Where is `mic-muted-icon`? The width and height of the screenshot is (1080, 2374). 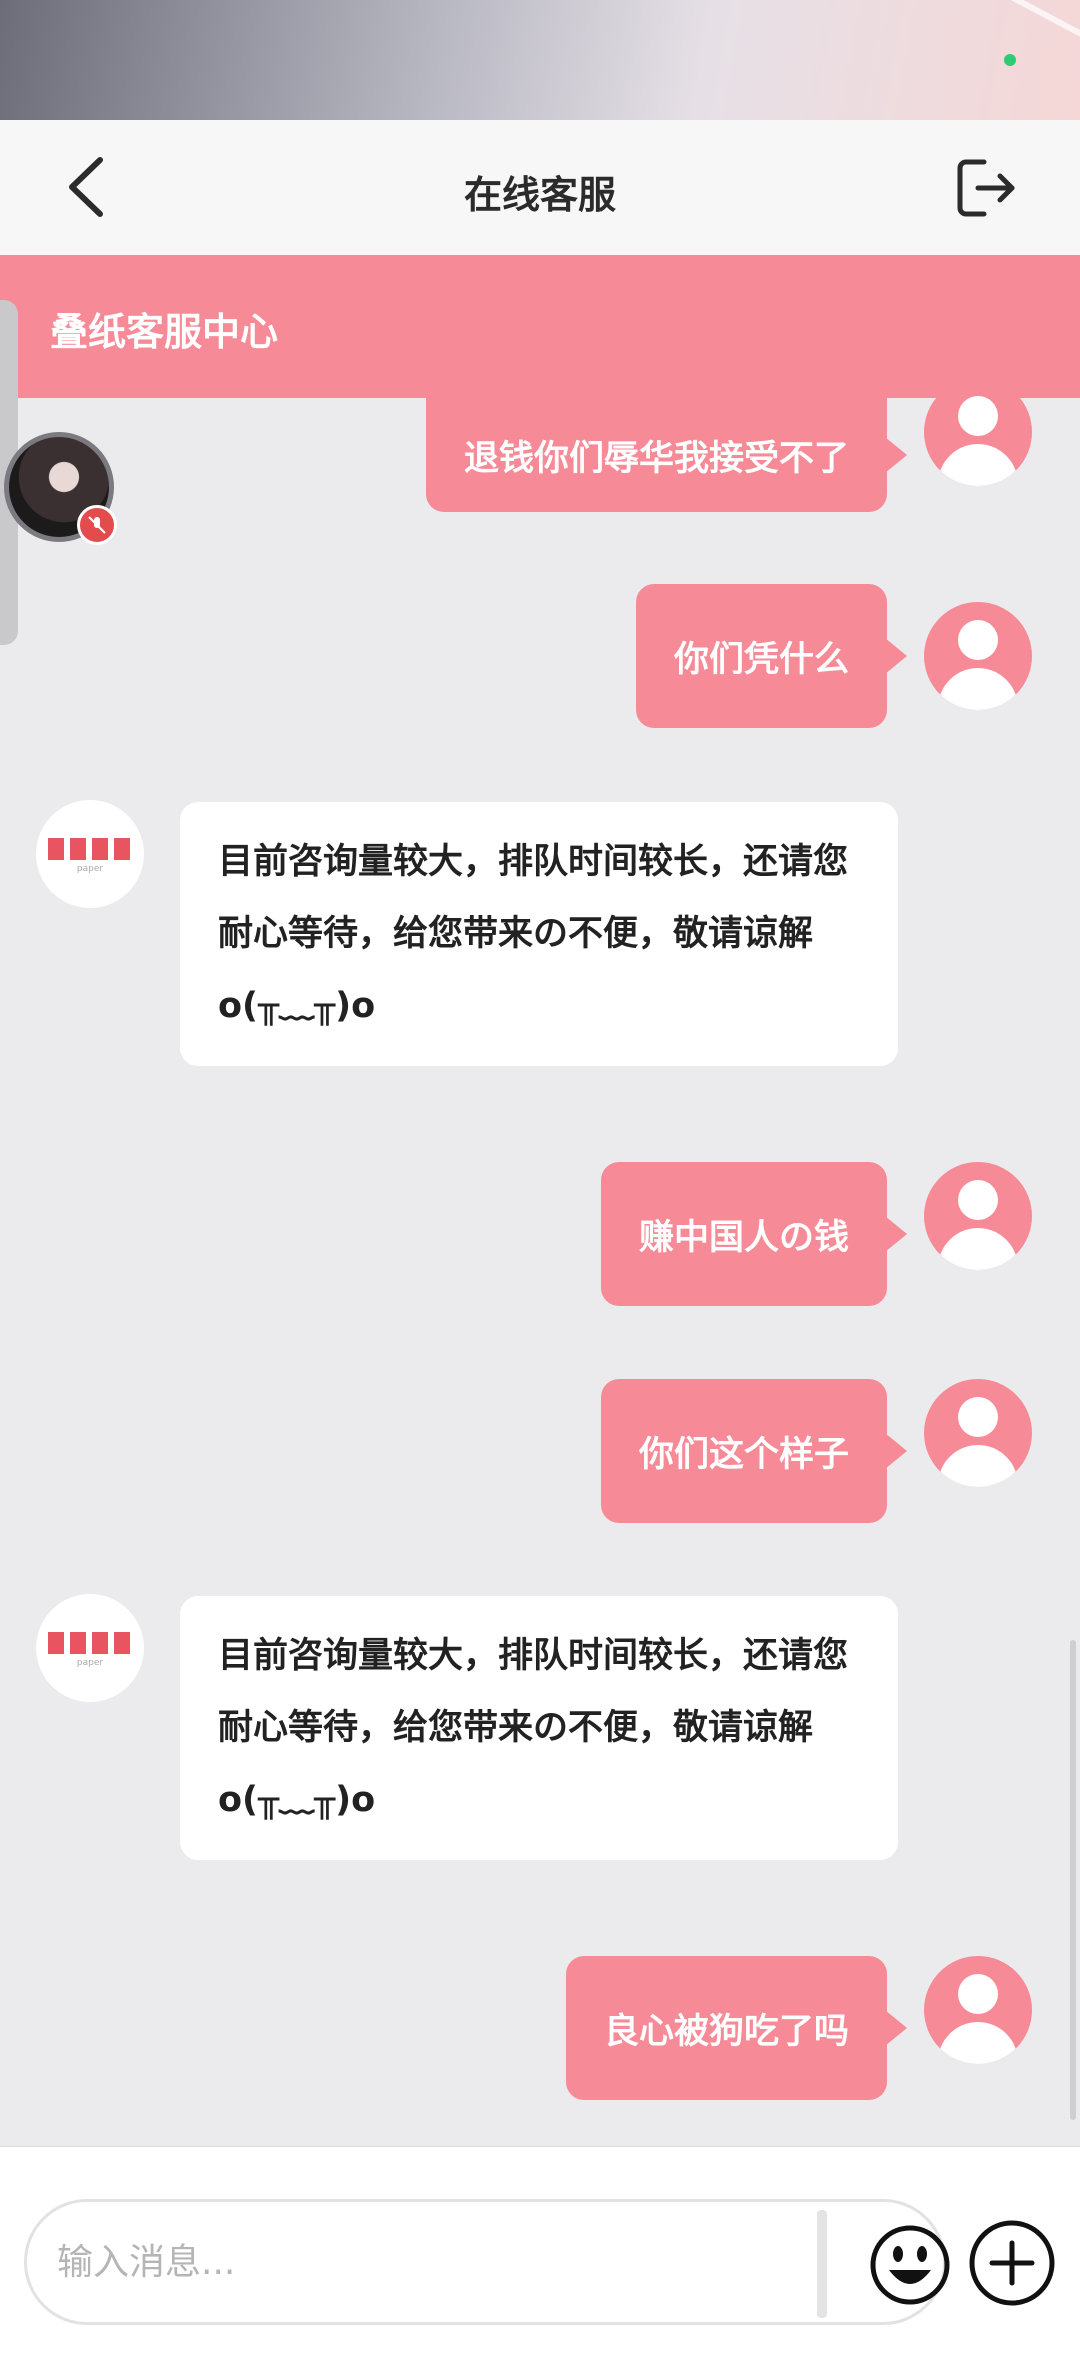
mic-muted-icon is located at coordinates (97, 525).